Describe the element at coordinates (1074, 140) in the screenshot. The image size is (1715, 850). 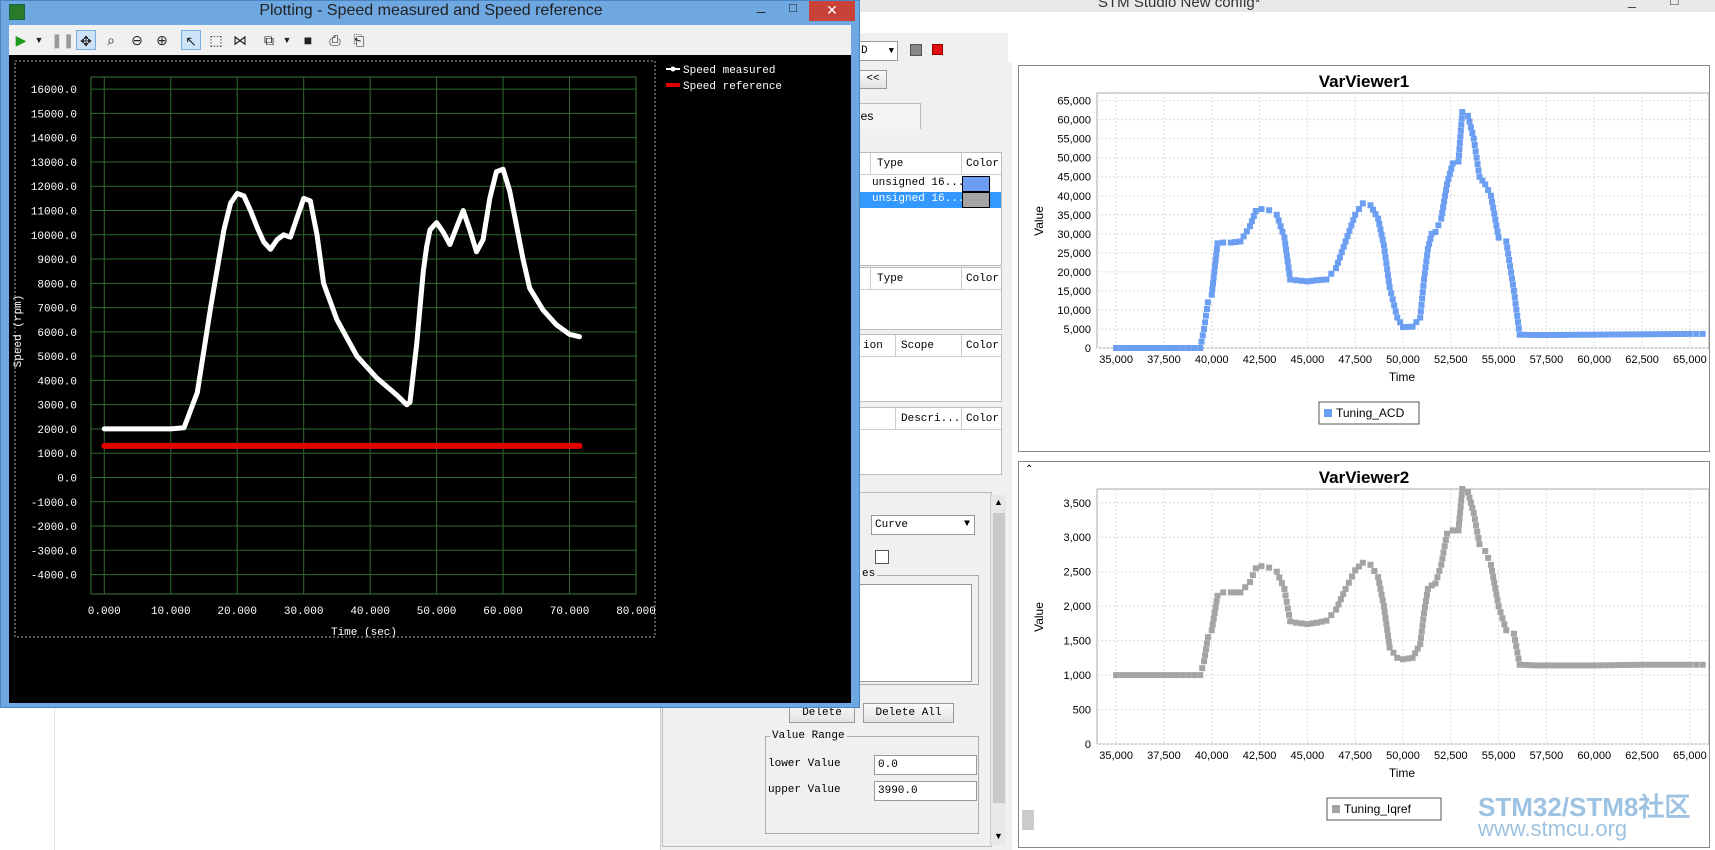
I see `y-tick-label: 55,000` at that location.